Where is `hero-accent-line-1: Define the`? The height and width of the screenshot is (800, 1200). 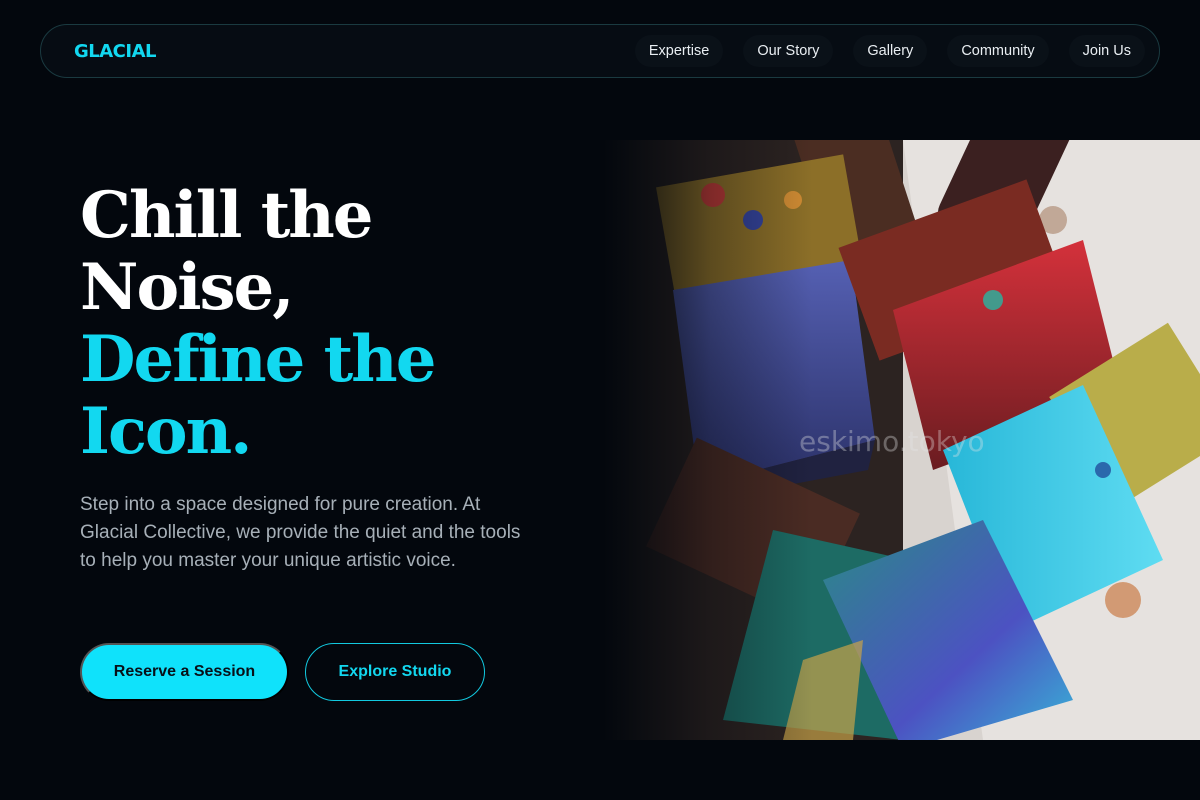 hero-accent-line-1: Define the is located at coordinates (258, 359).